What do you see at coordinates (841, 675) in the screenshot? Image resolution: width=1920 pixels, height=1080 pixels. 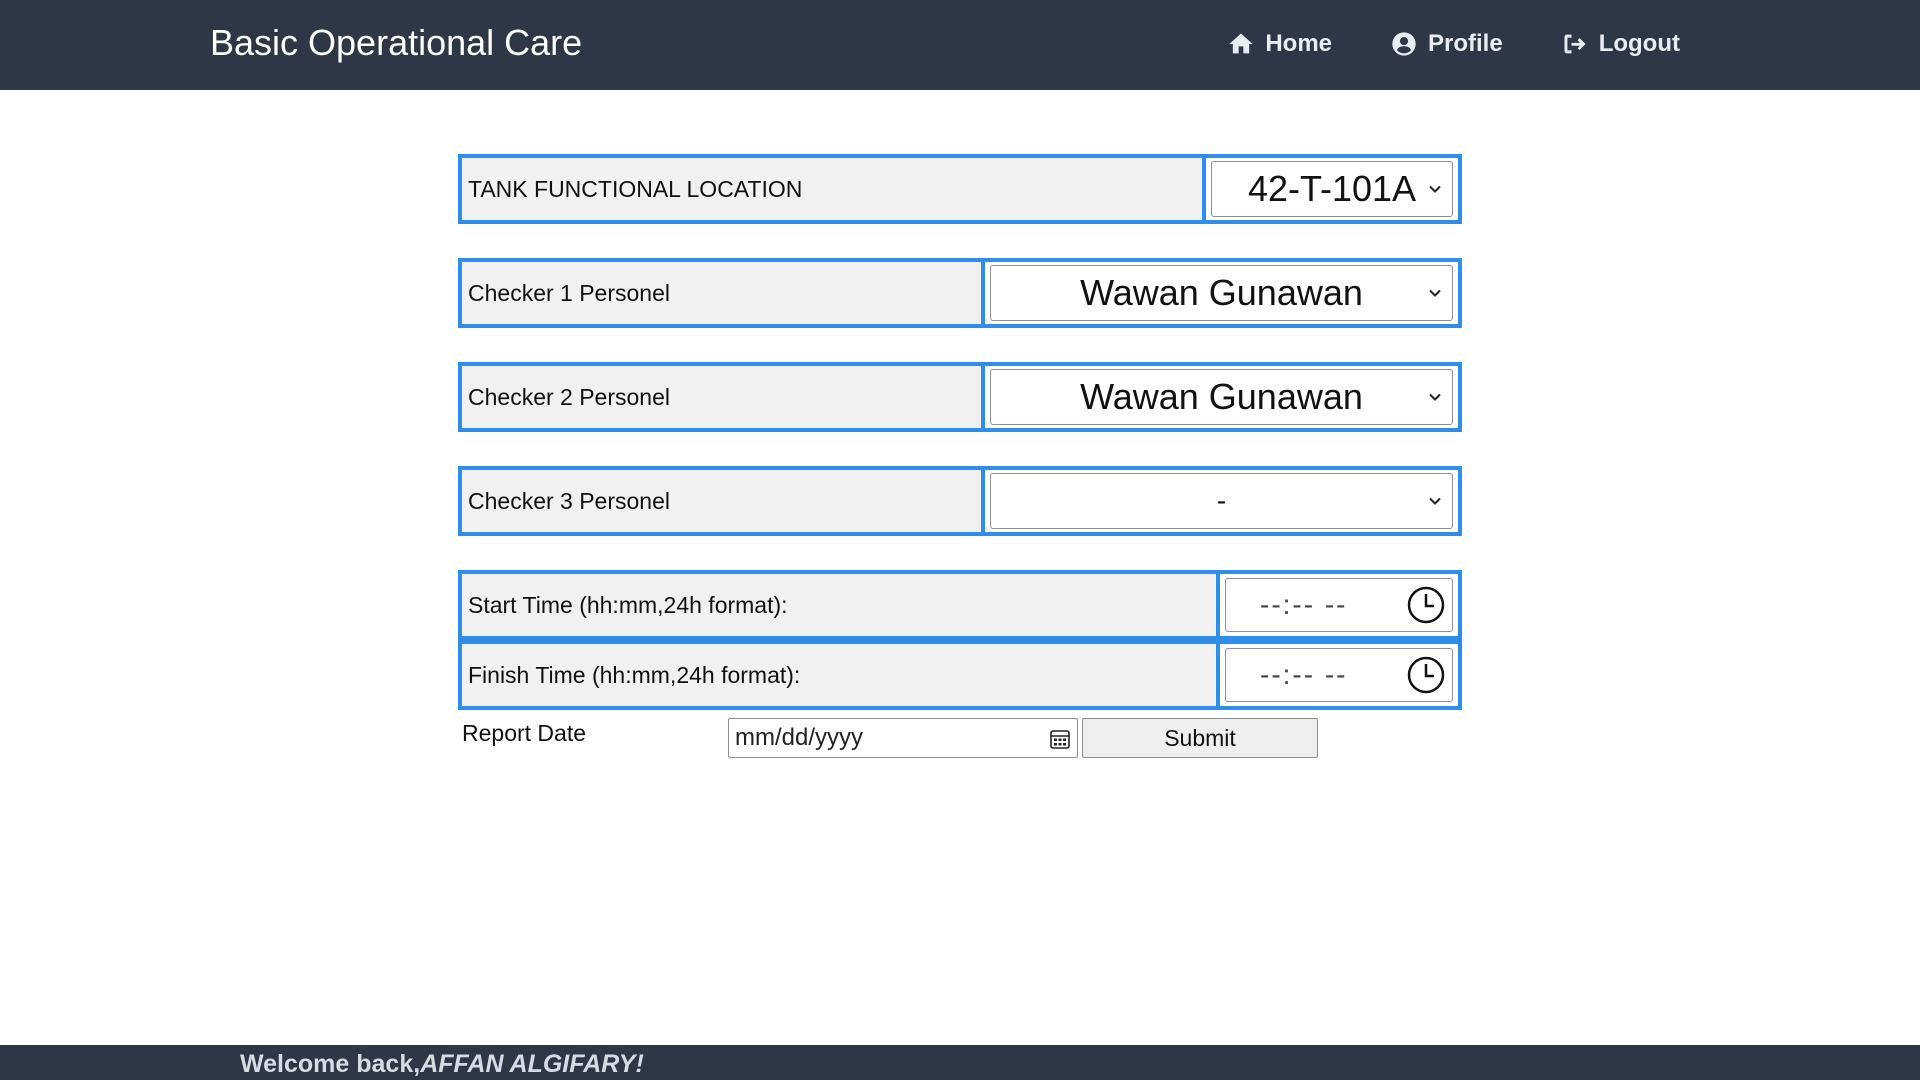 I see `finish-time-label: Finish Time (hh:mm,24h format):` at bounding box center [841, 675].